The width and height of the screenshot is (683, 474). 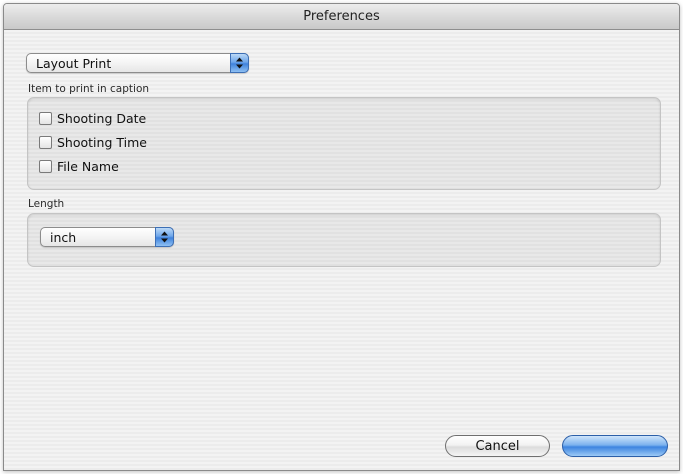 What do you see at coordinates (102, 118) in the screenshot?
I see `checkbox-label: Shooting Date` at bounding box center [102, 118].